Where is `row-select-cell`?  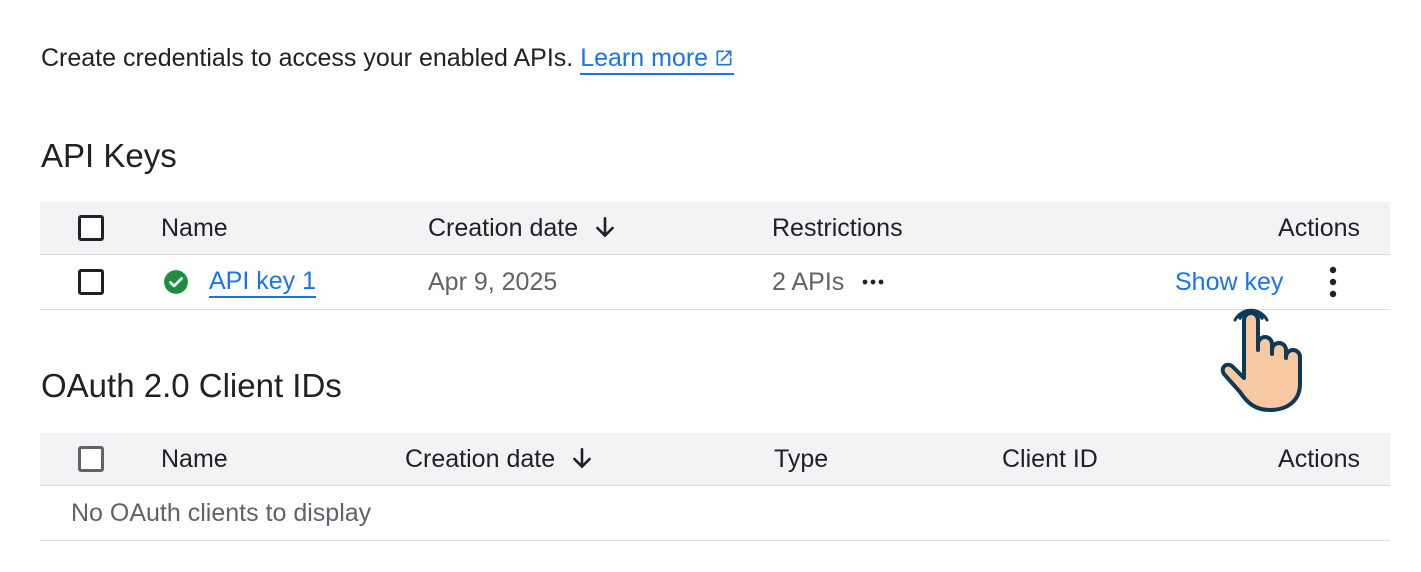 row-select-cell is located at coordinates (91, 282).